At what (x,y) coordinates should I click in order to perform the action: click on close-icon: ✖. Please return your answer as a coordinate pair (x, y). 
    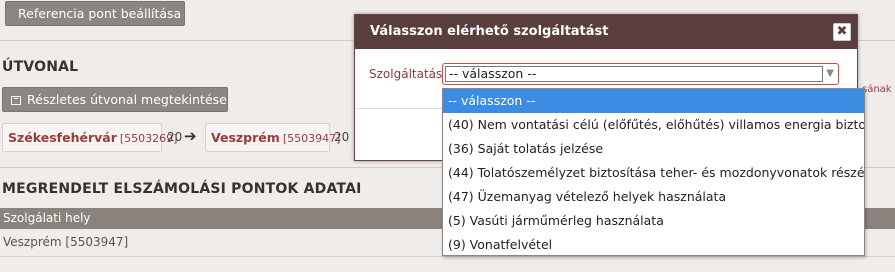
    Looking at the image, I should click on (842, 32).